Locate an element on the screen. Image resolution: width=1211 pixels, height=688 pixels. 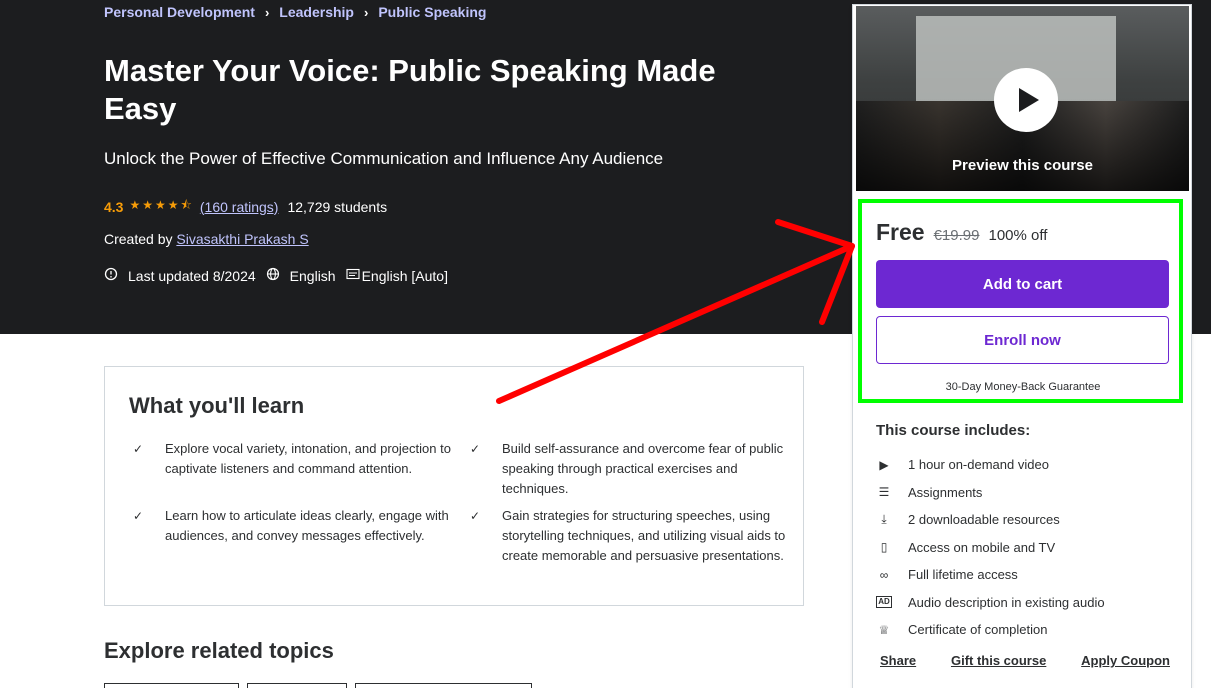
include-text: Full lifetime access is located at coordinates (963, 575).